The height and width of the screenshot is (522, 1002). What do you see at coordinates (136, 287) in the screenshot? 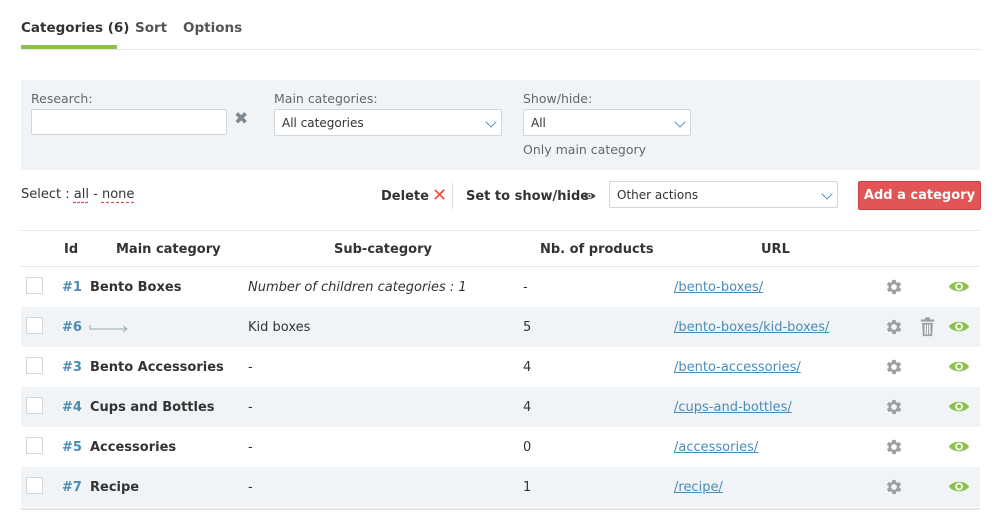
I see `row-main-category: Bento Boxes` at bounding box center [136, 287].